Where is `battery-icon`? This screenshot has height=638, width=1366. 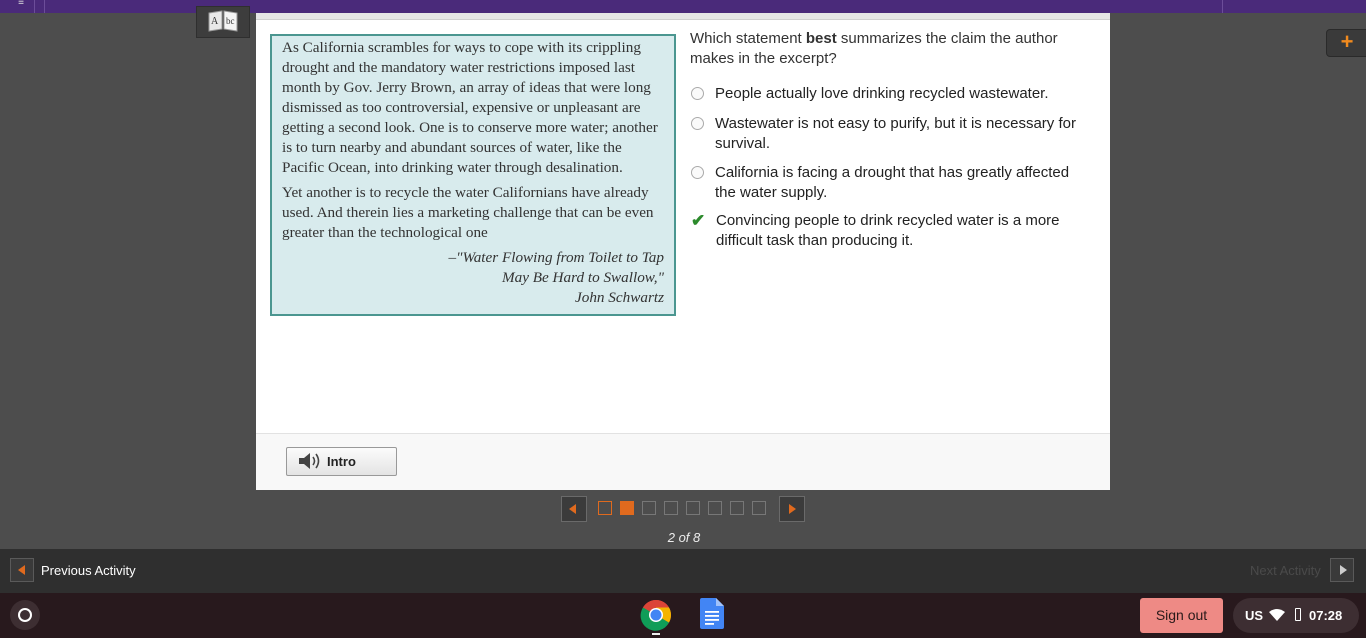 battery-icon is located at coordinates (1298, 614).